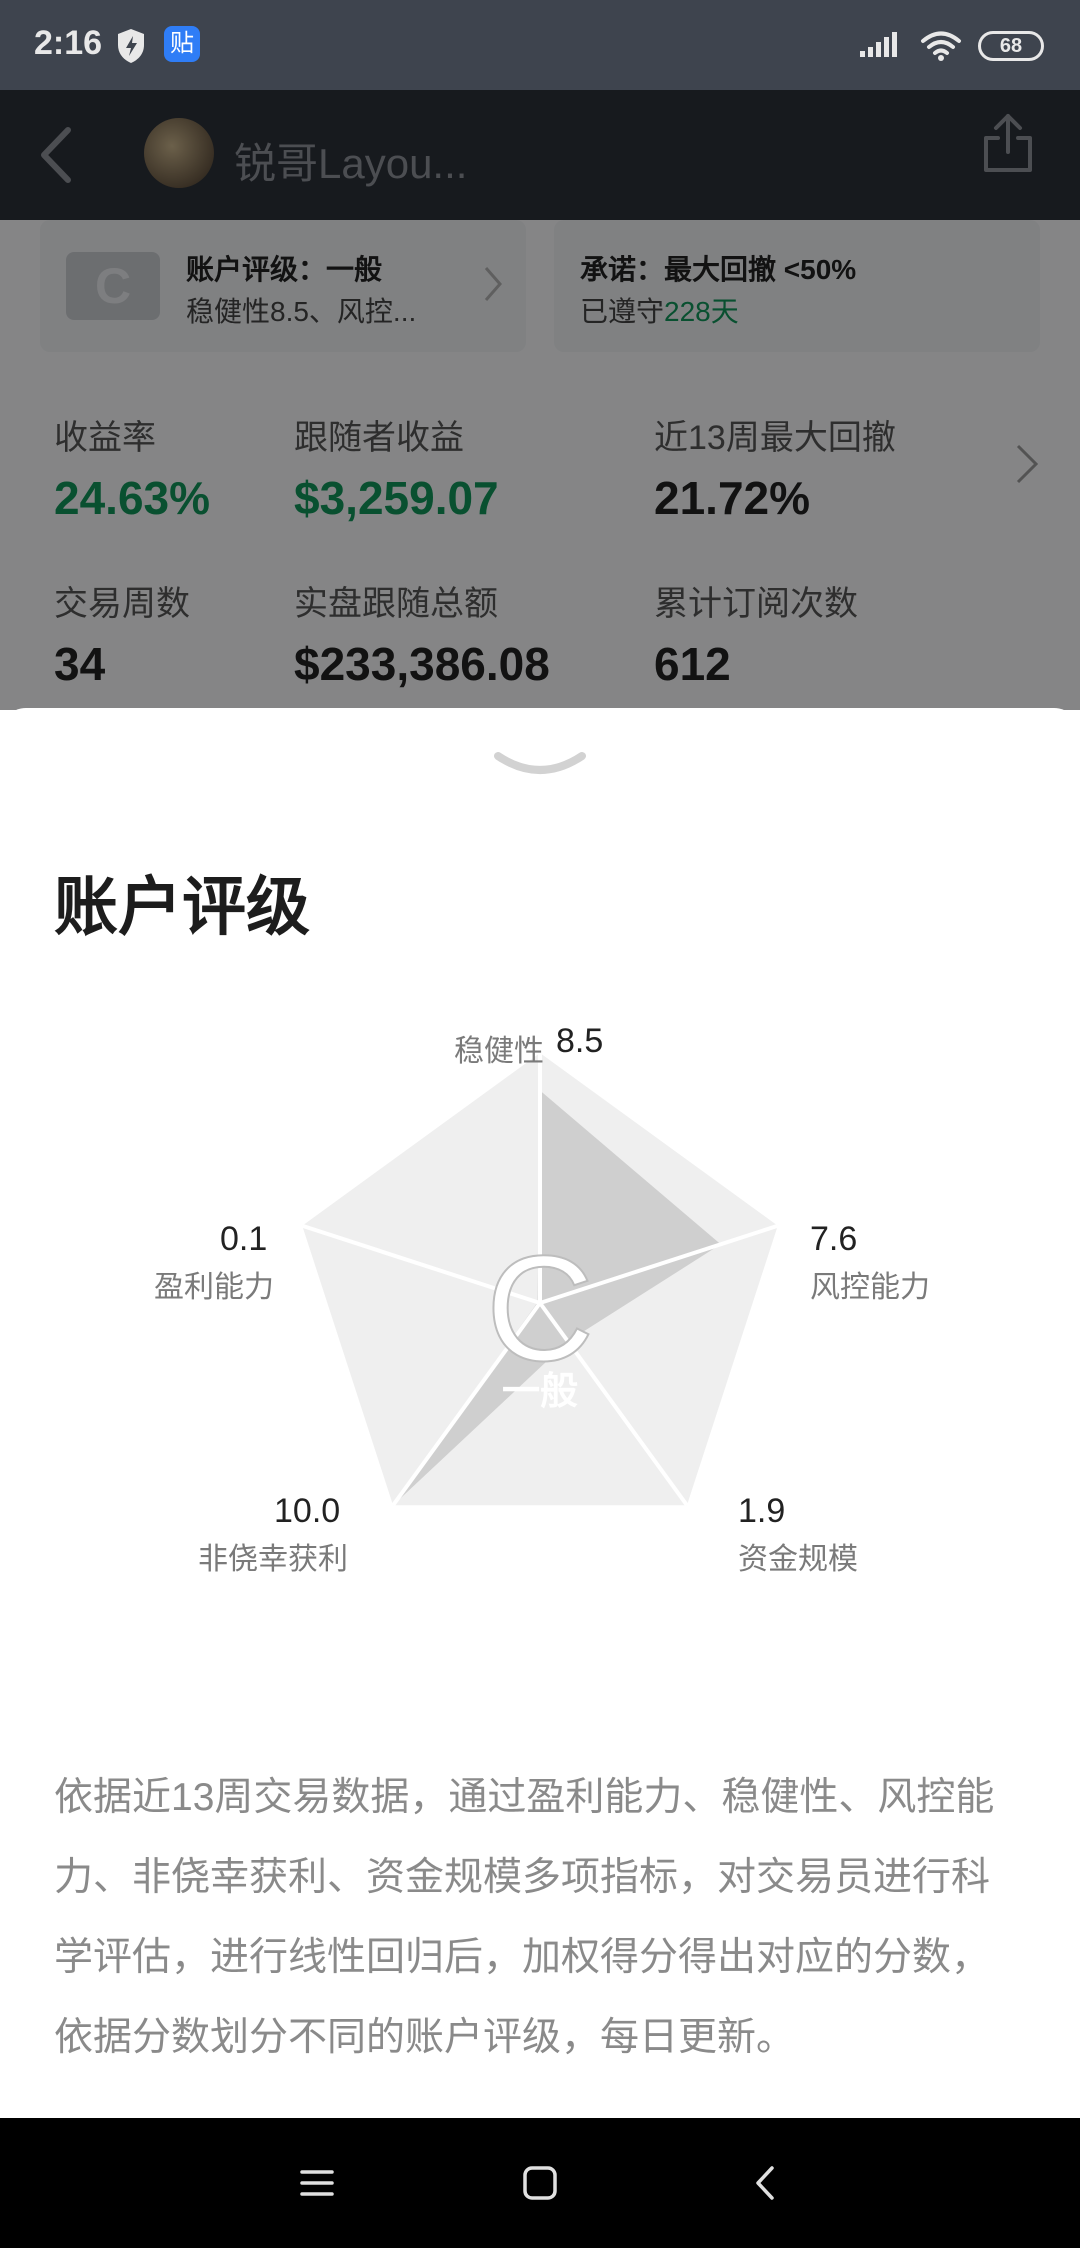 The image size is (1080, 2248). Describe the element at coordinates (273, 1559) in the screenshot. I see `radar-axis-label: 非侥幸获利` at that location.